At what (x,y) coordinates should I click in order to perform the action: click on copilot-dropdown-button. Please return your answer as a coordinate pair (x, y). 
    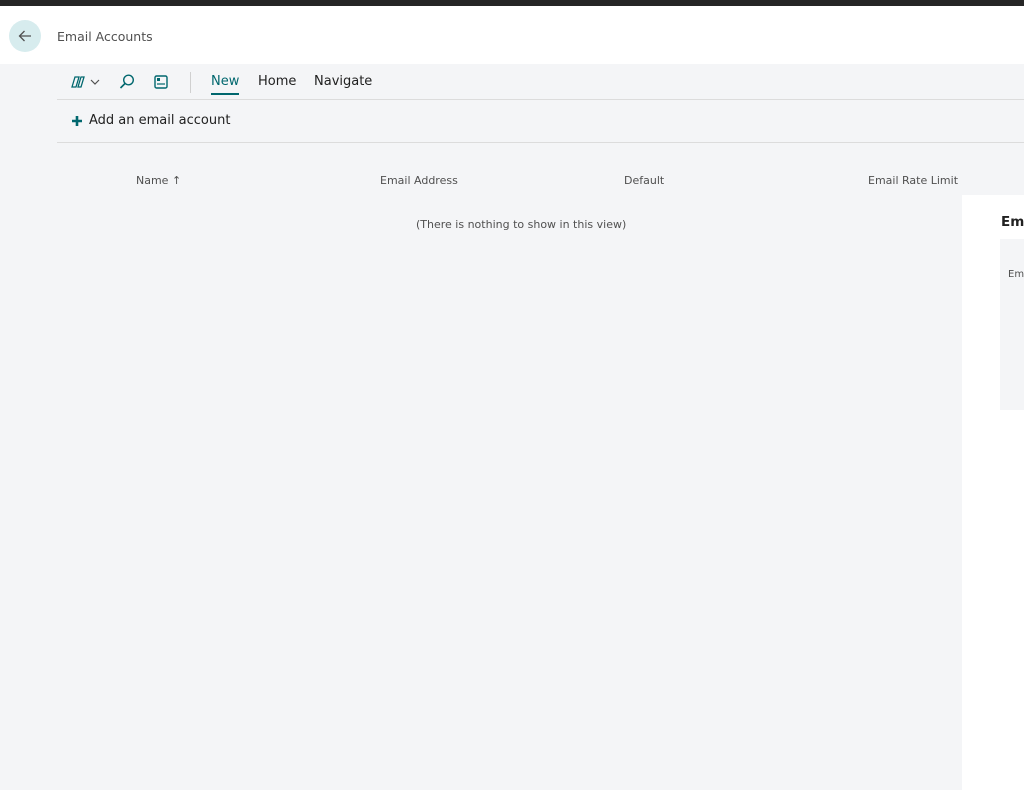
    Looking at the image, I should click on (85, 82).